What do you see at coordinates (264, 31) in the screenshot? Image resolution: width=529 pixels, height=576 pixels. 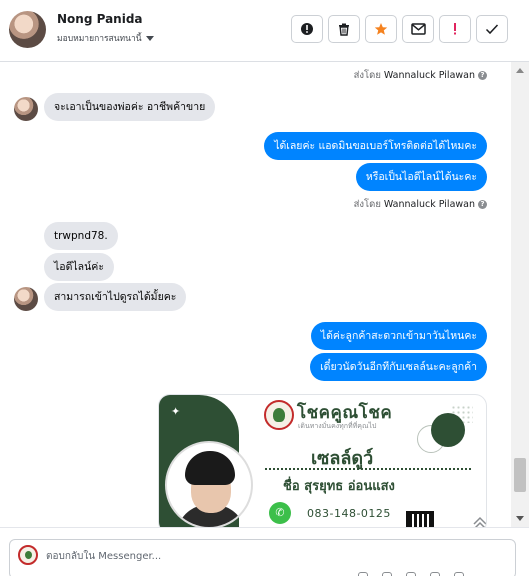 I see `conversation-header: Nong Panida มอบหมายการสนทนานี้` at bounding box center [264, 31].